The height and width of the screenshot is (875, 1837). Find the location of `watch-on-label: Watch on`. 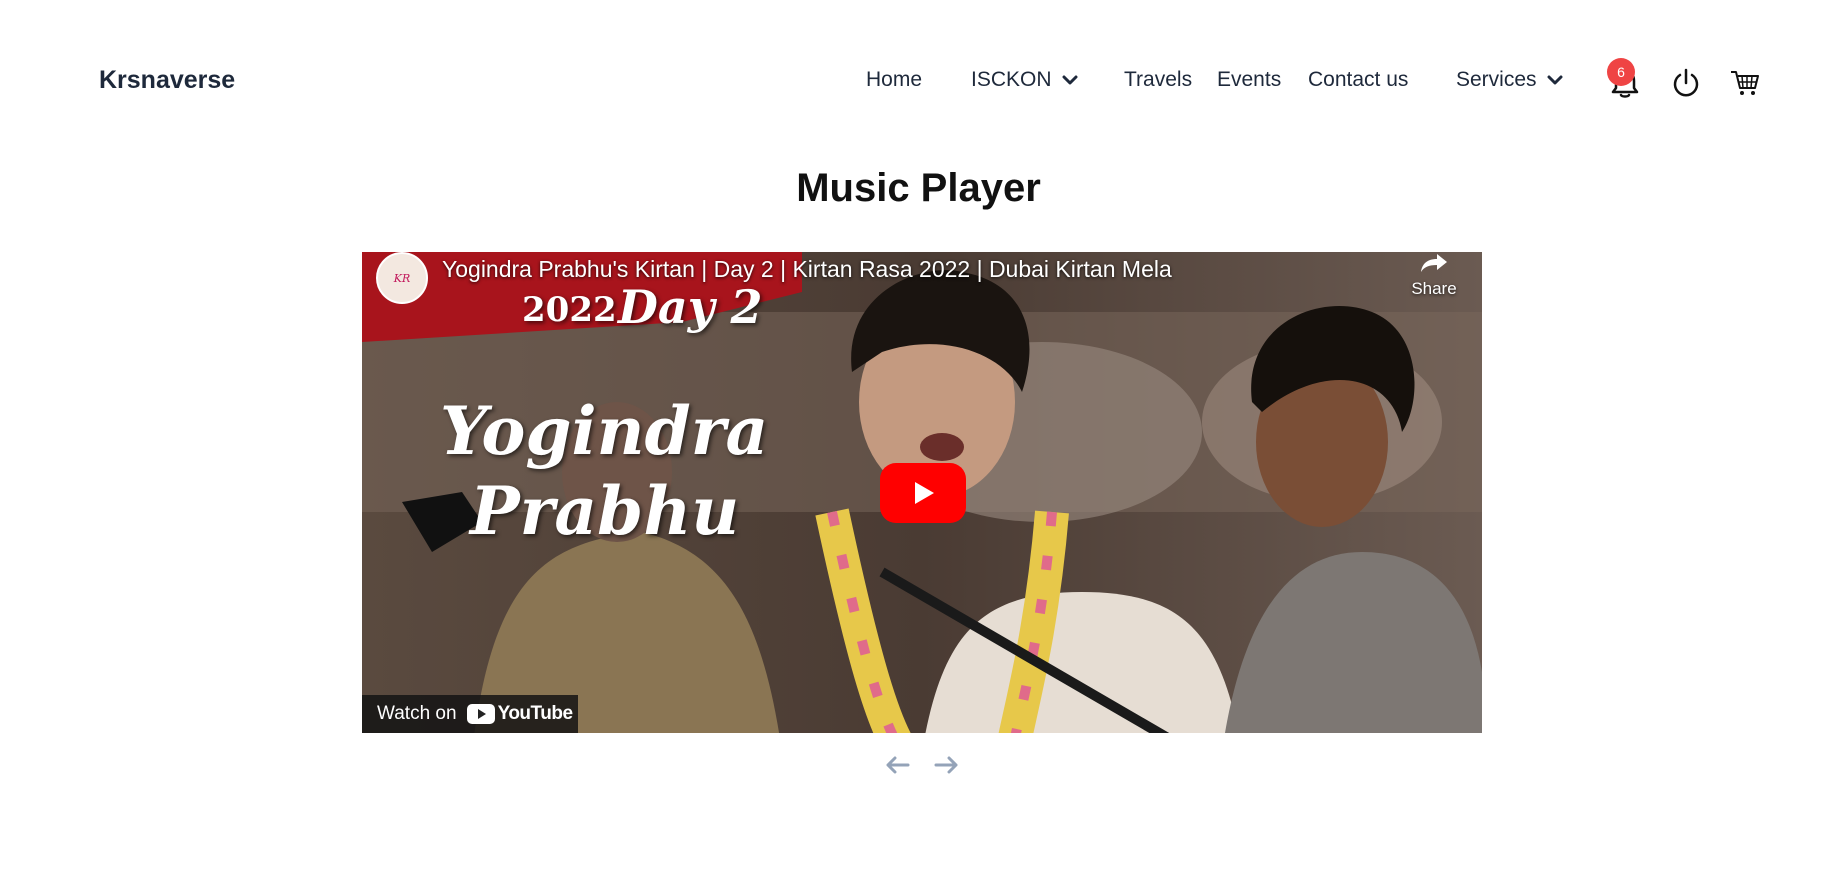

watch-on-label: Watch on is located at coordinates (417, 713).